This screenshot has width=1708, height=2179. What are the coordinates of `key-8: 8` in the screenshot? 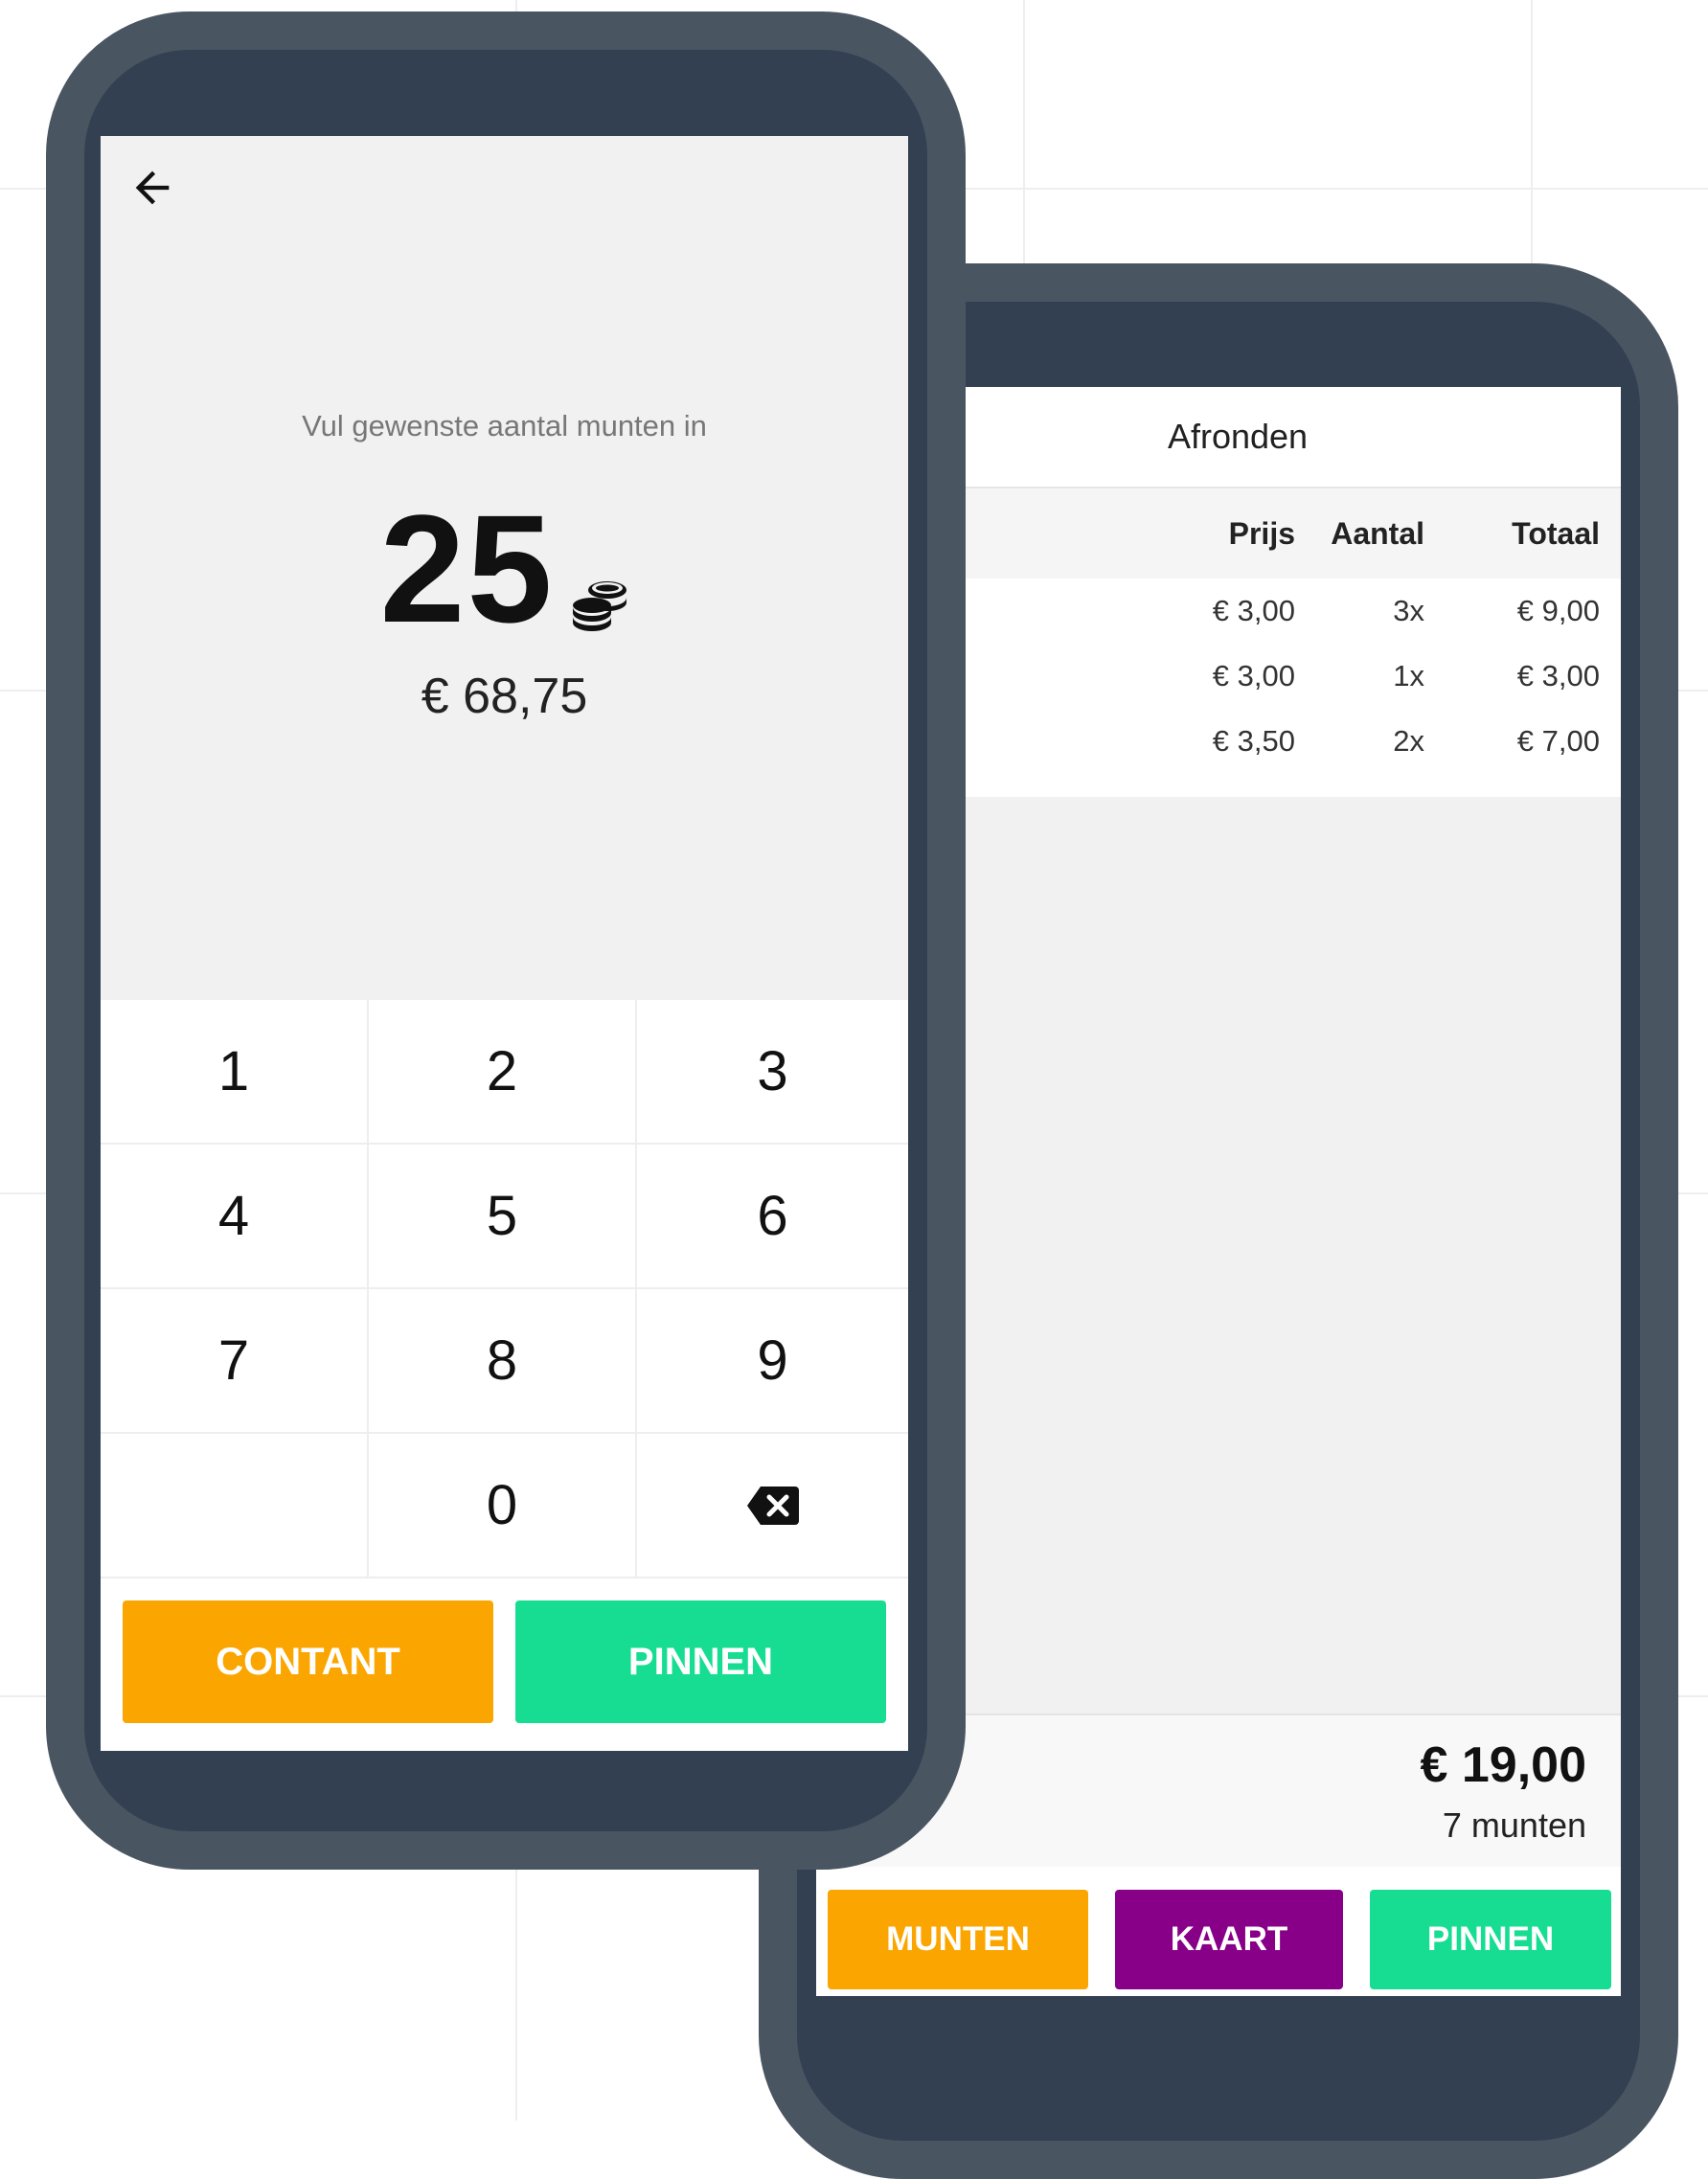 It's located at (503, 1361).